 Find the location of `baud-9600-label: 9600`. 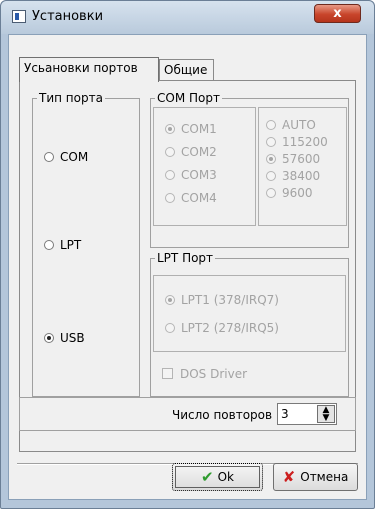

baud-9600-label: 9600 is located at coordinates (297, 193).